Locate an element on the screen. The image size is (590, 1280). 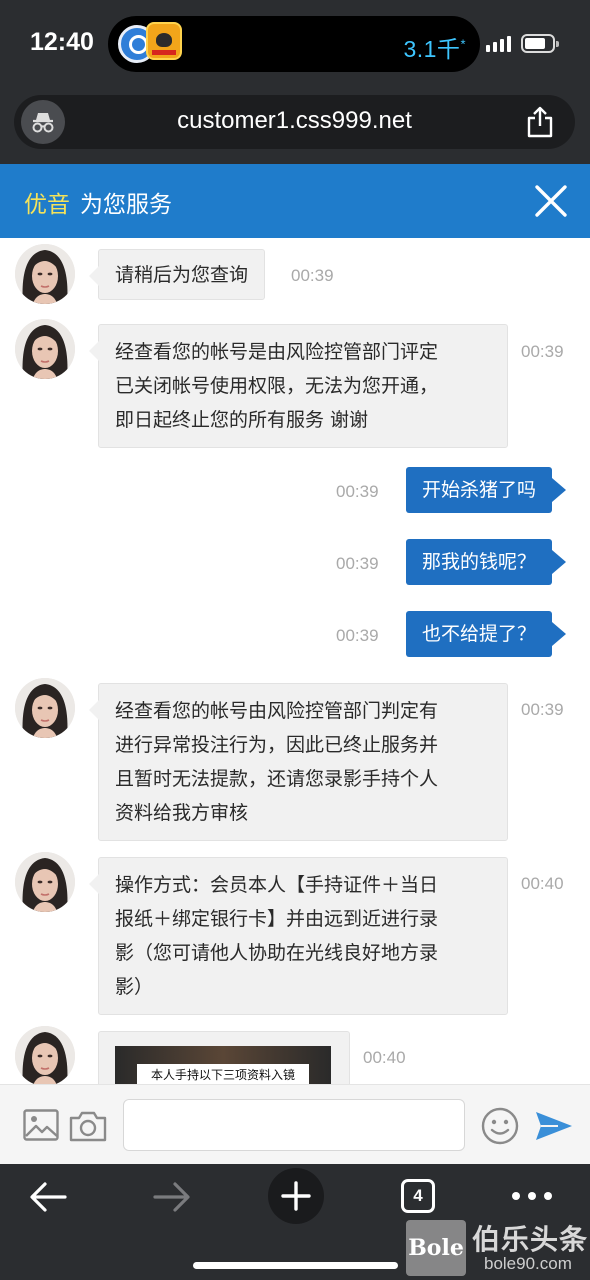
brand-name: 优音 is located at coordinates (47, 205).